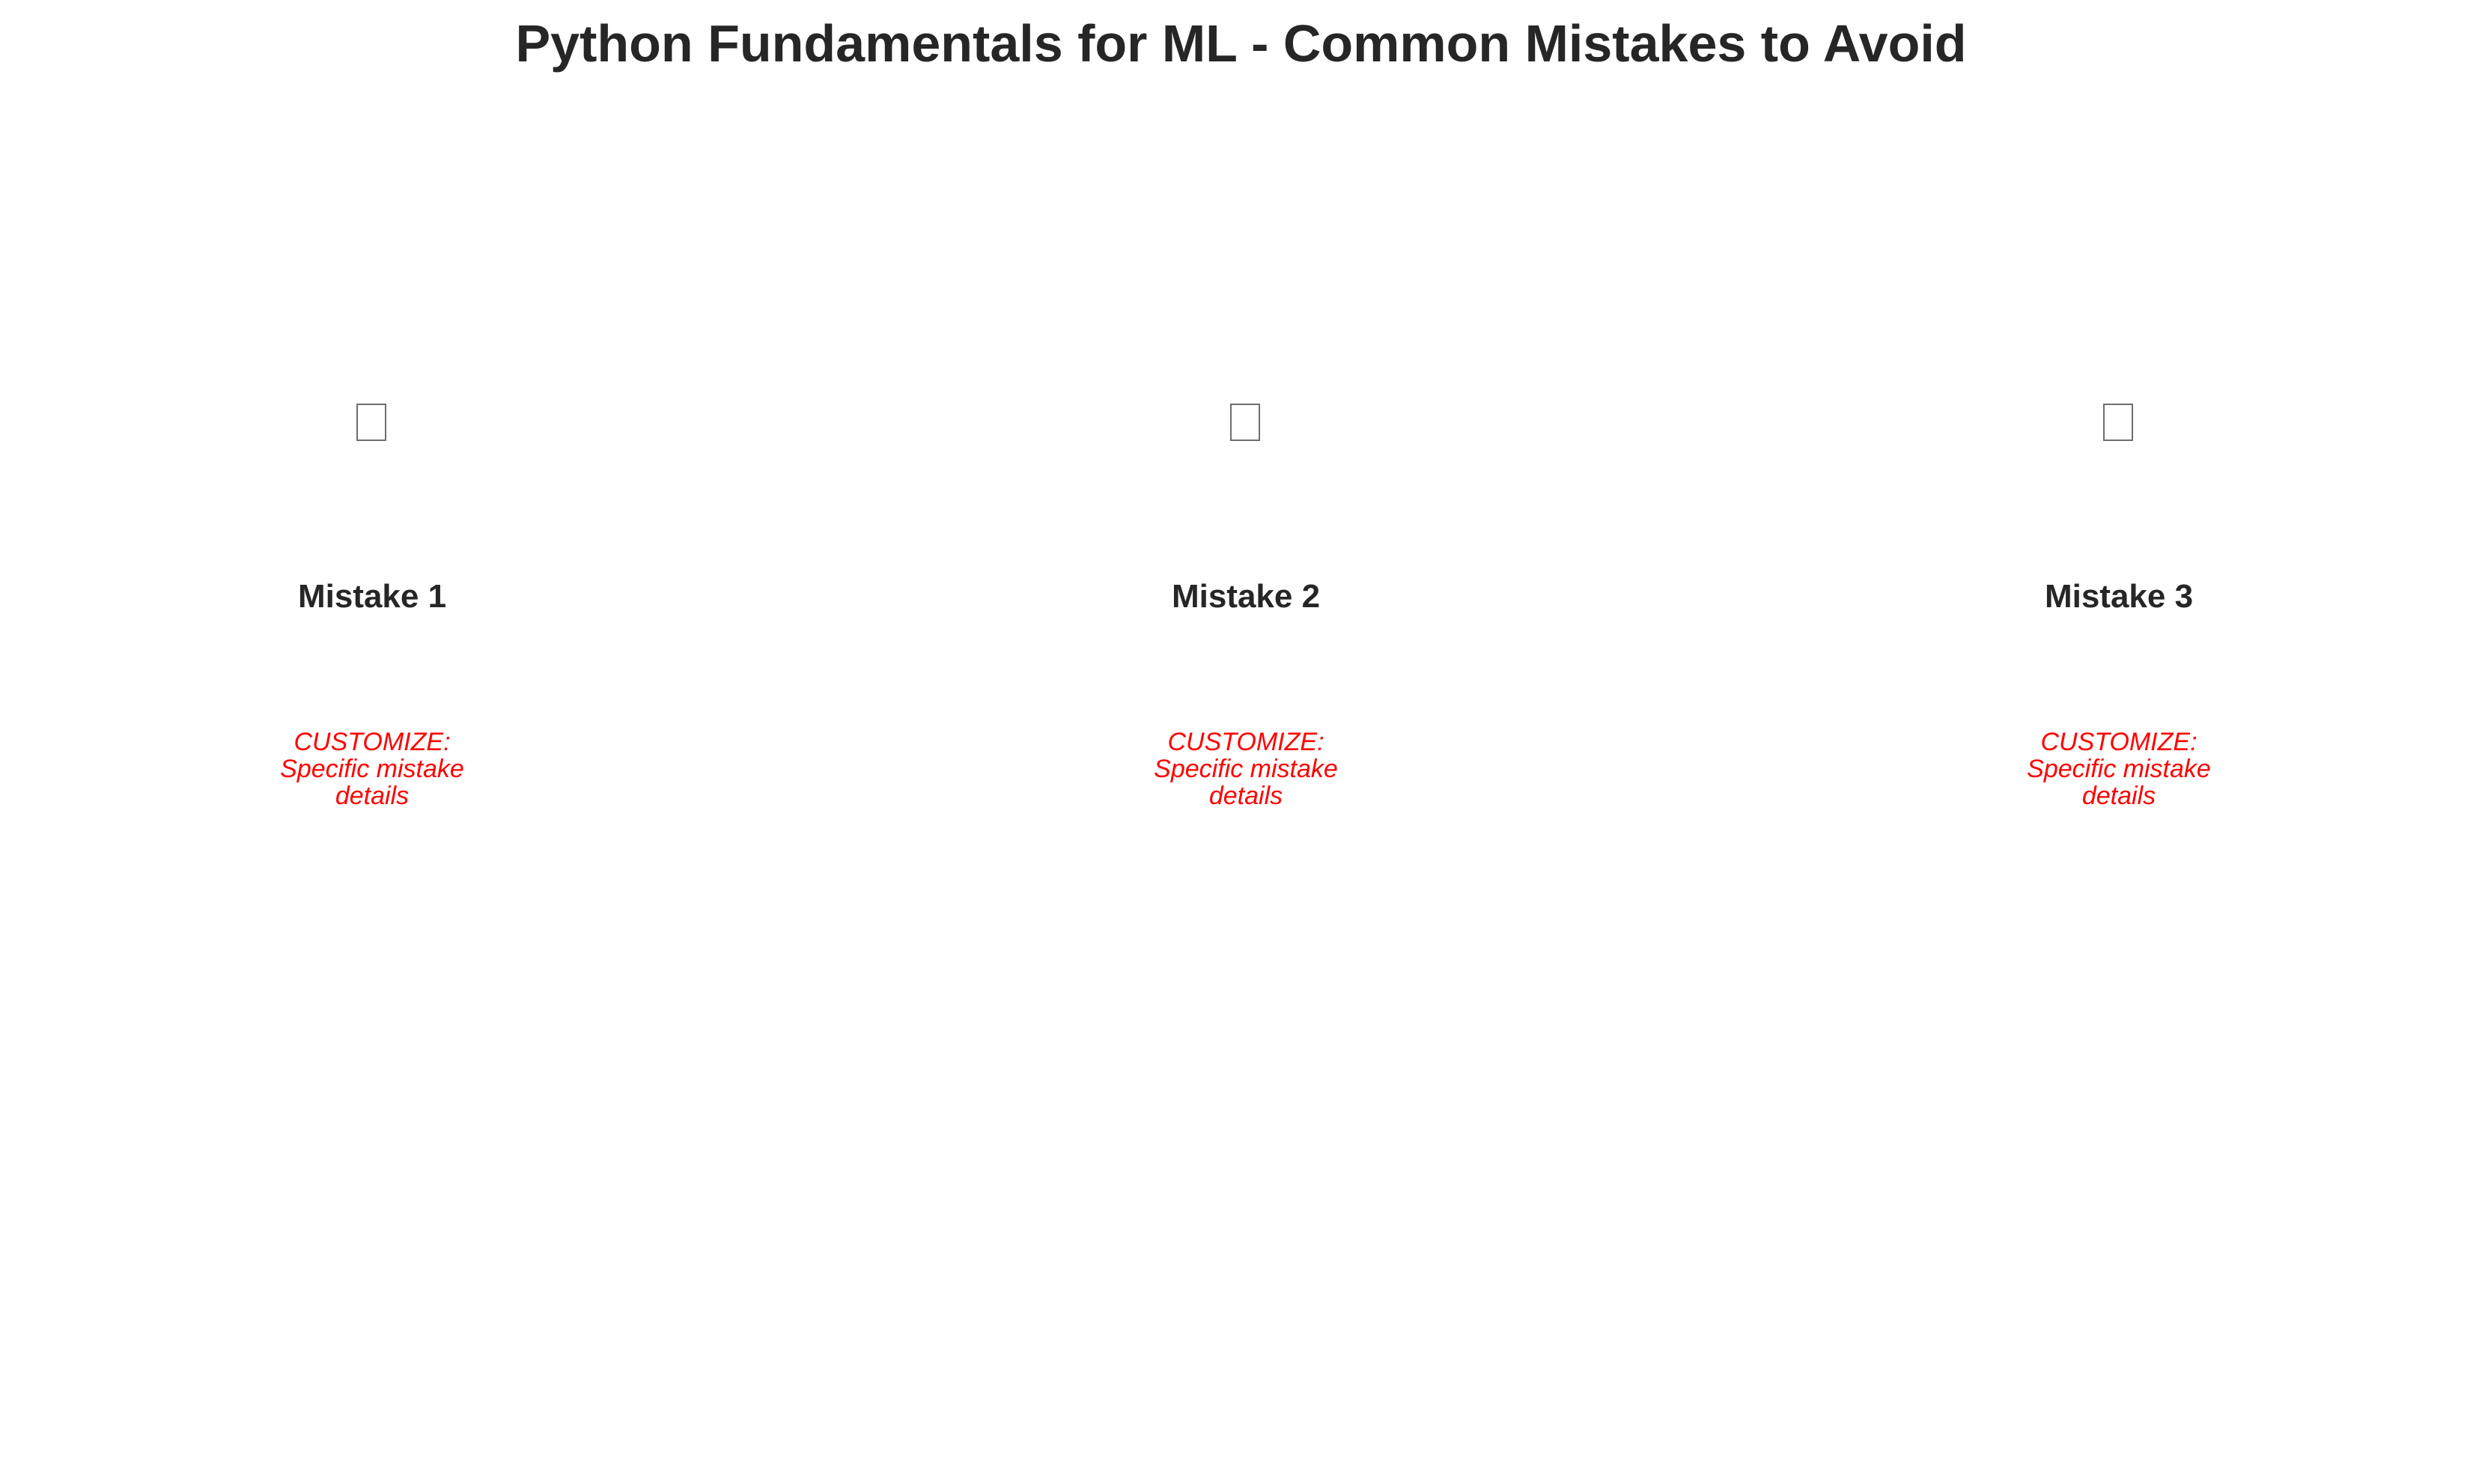 Image resolution: width=2482 pixels, height=1484 pixels. I want to click on mistake-title: Mistake 2, so click(1246, 596).